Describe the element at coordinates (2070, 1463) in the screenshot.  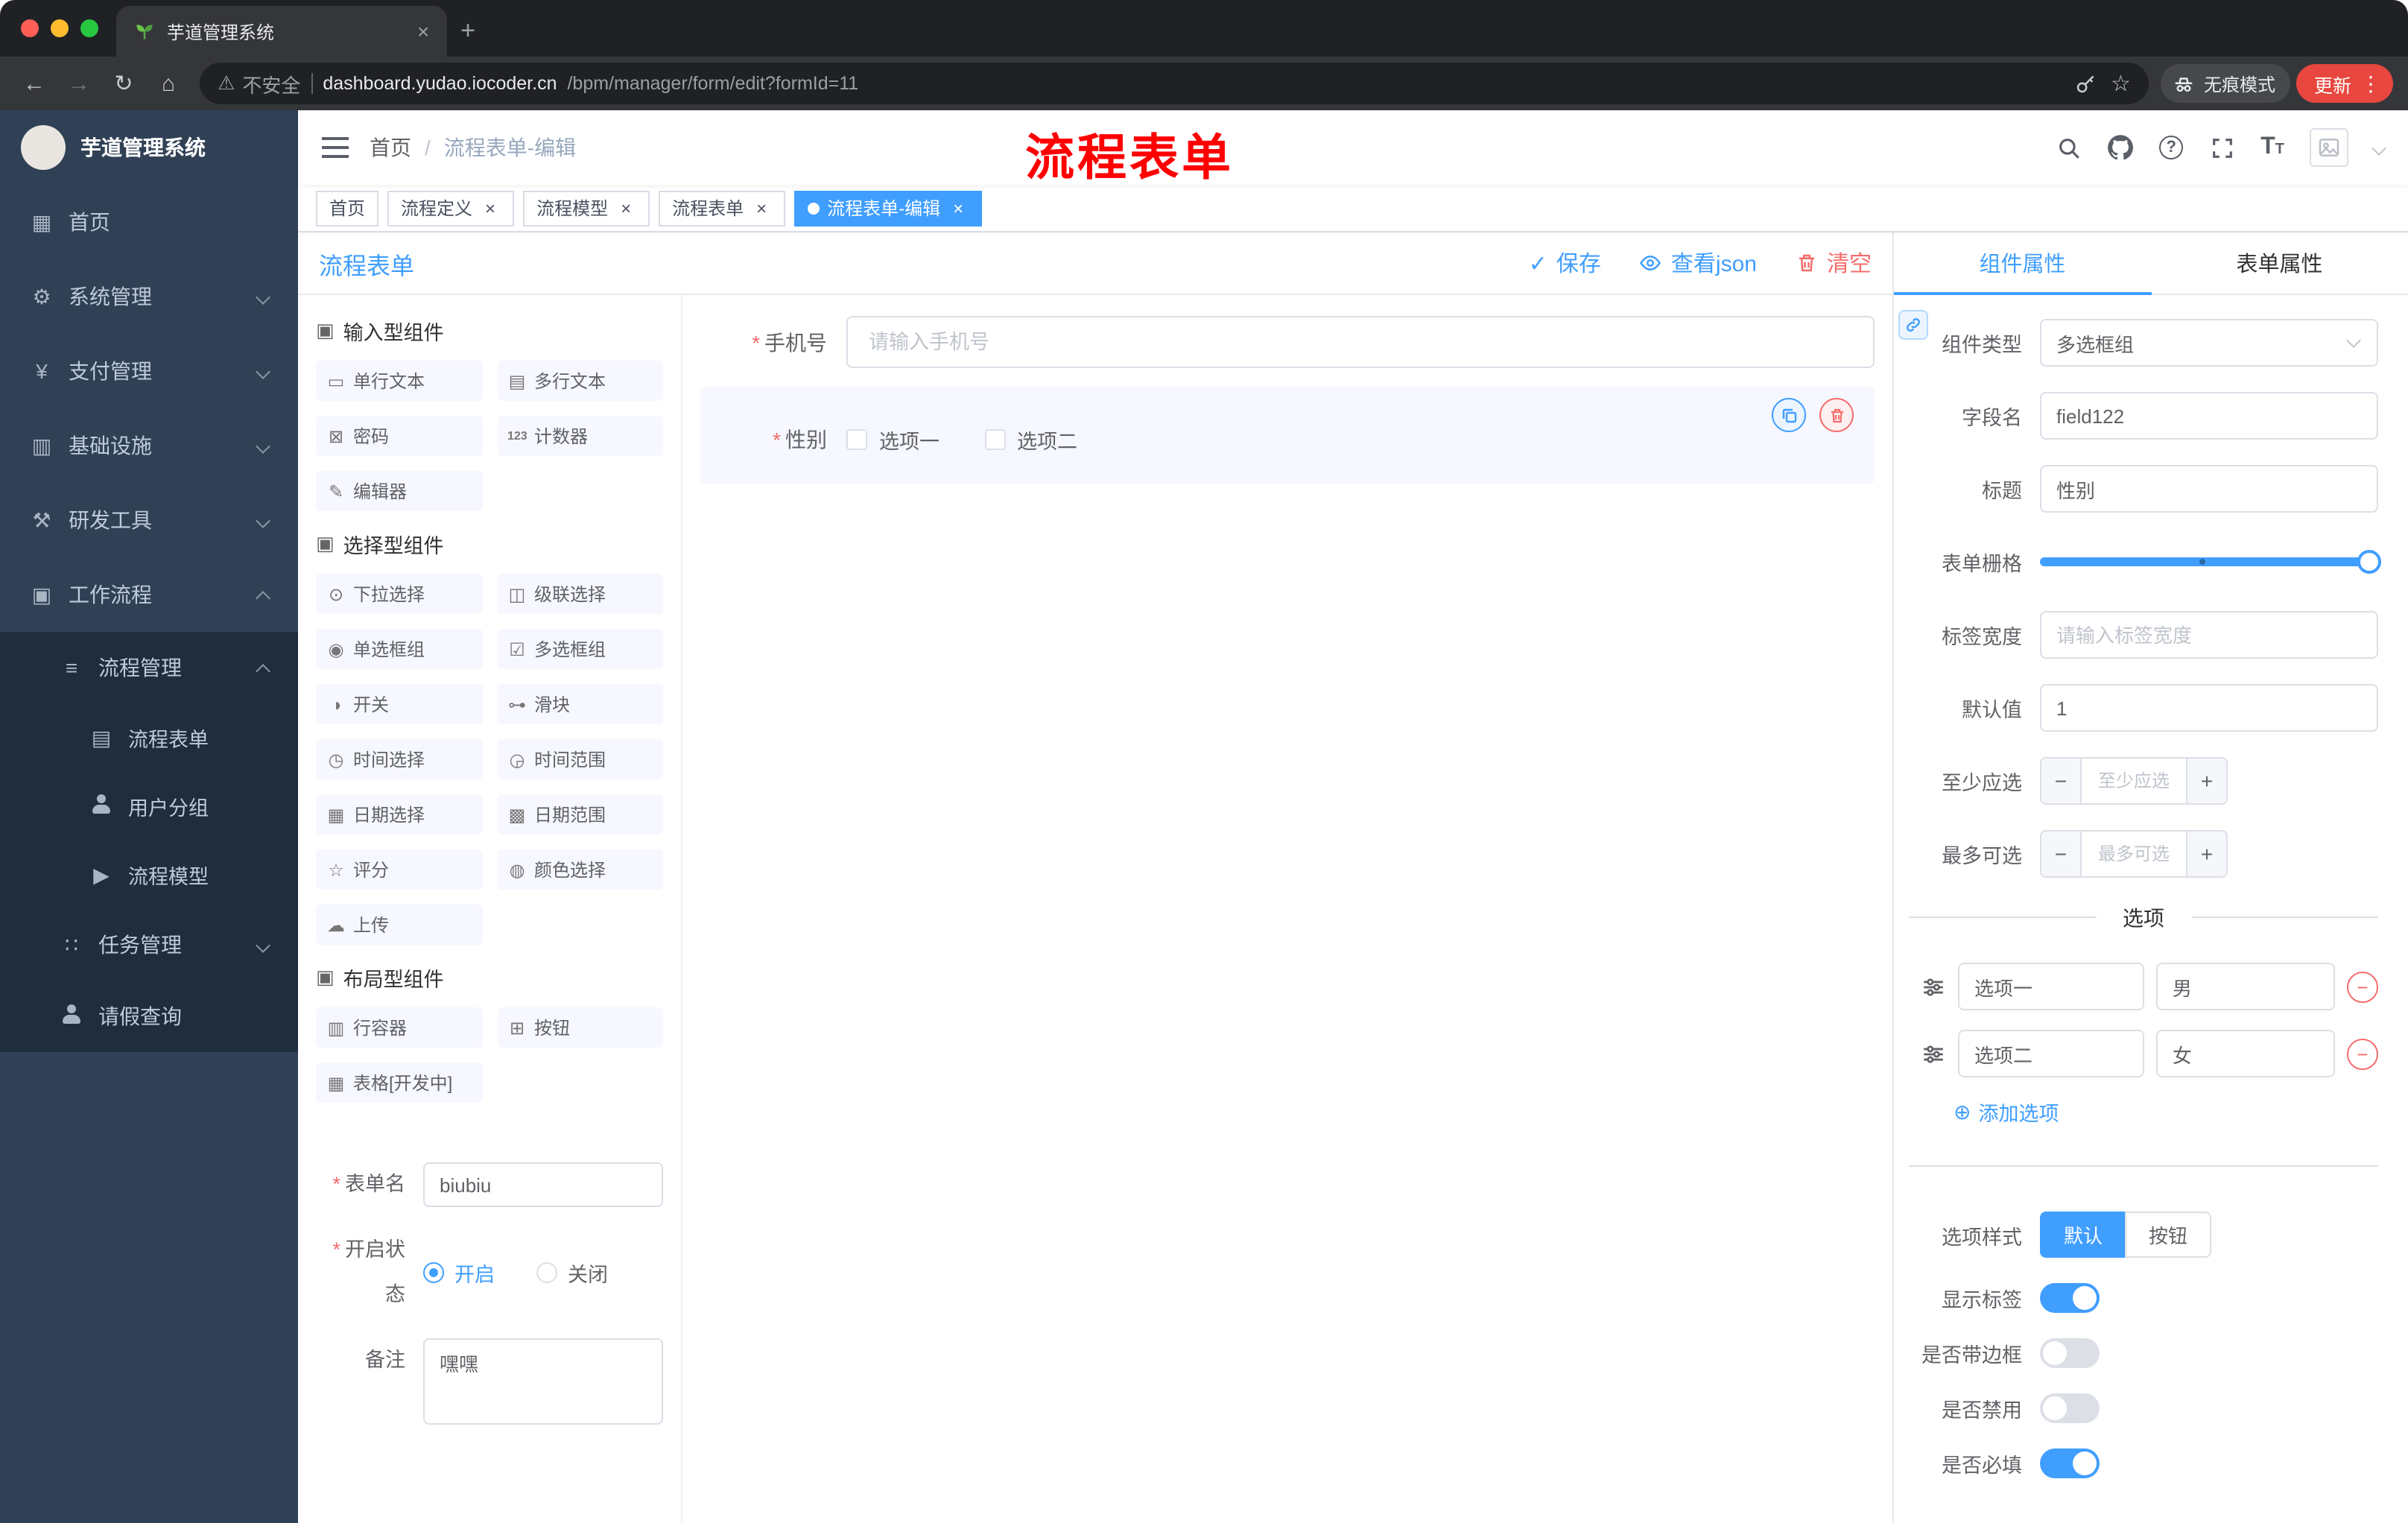
I see `required-switch` at that location.